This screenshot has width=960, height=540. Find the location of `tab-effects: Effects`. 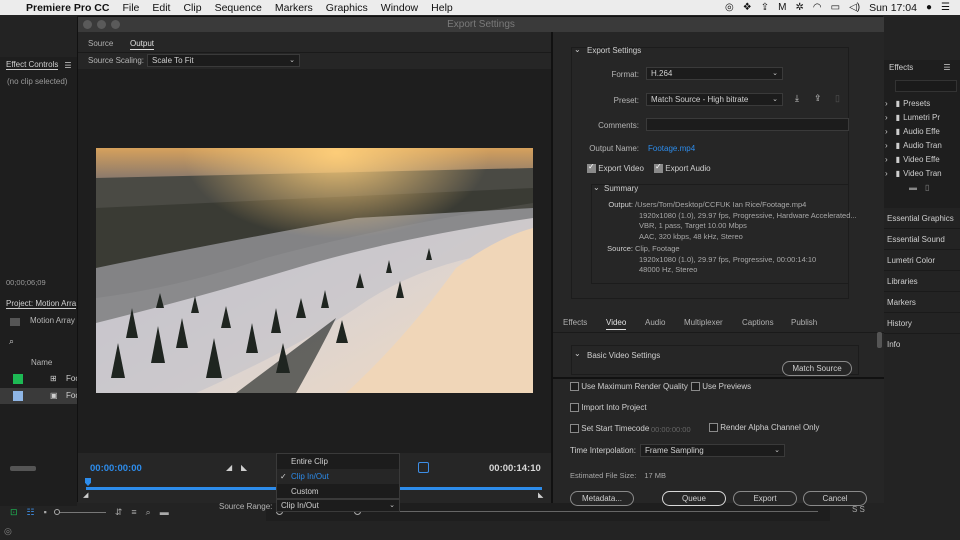

tab-effects: Effects is located at coordinates (575, 322).